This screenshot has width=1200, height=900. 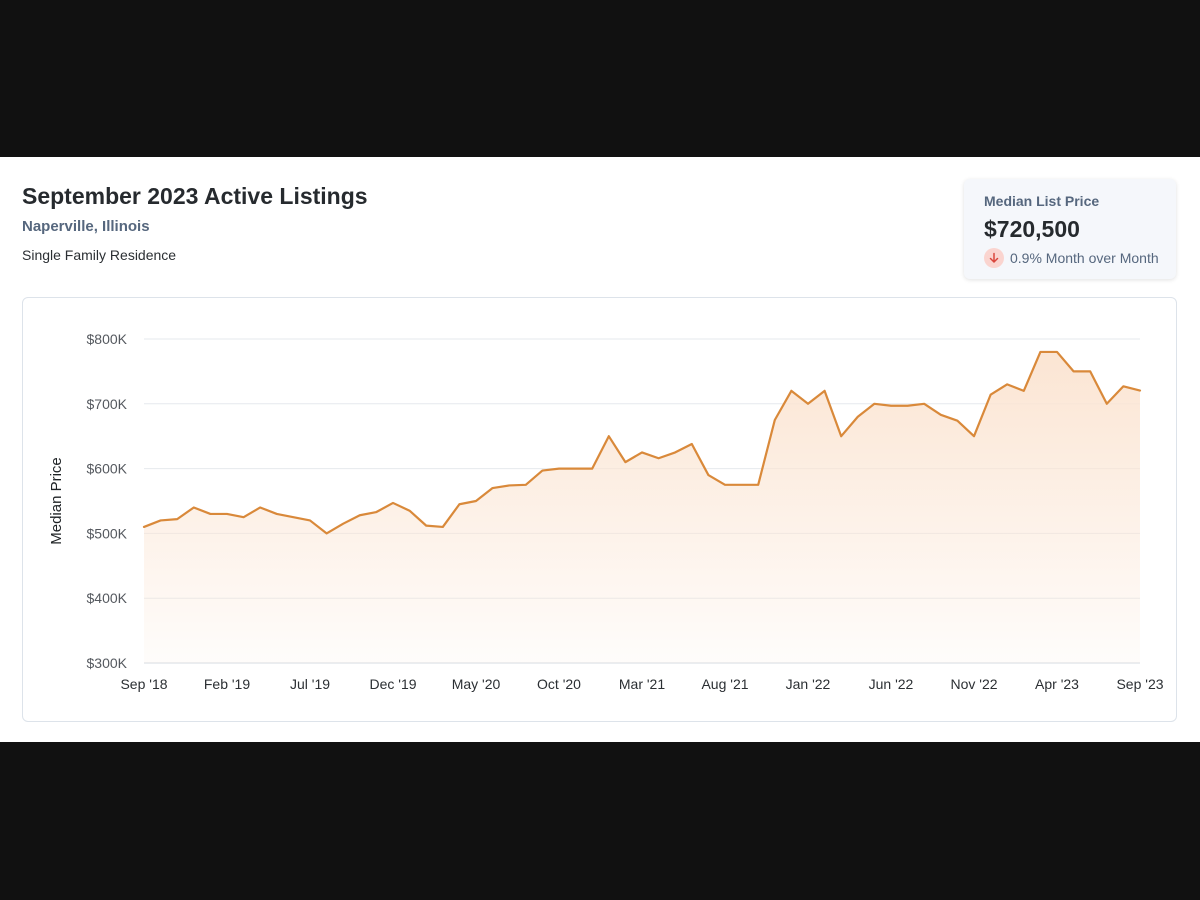 What do you see at coordinates (1042, 201) in the screenshot?
I see `stat-label: Median List Price` at bounding box center [1042, 201].